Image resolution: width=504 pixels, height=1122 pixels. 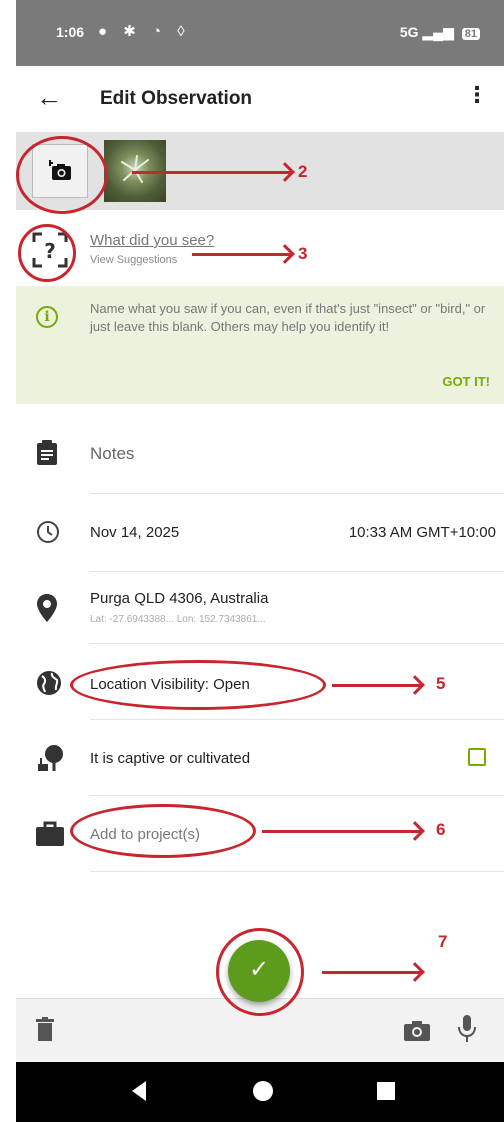 I want to click on signal-icon: ▂▄▆, so click(x=438, y=32).